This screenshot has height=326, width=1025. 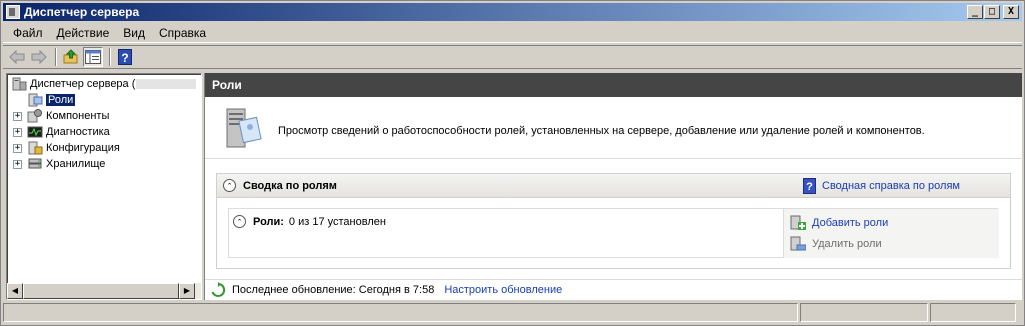 I want to click on status-bar, so click(x=512, y=313).